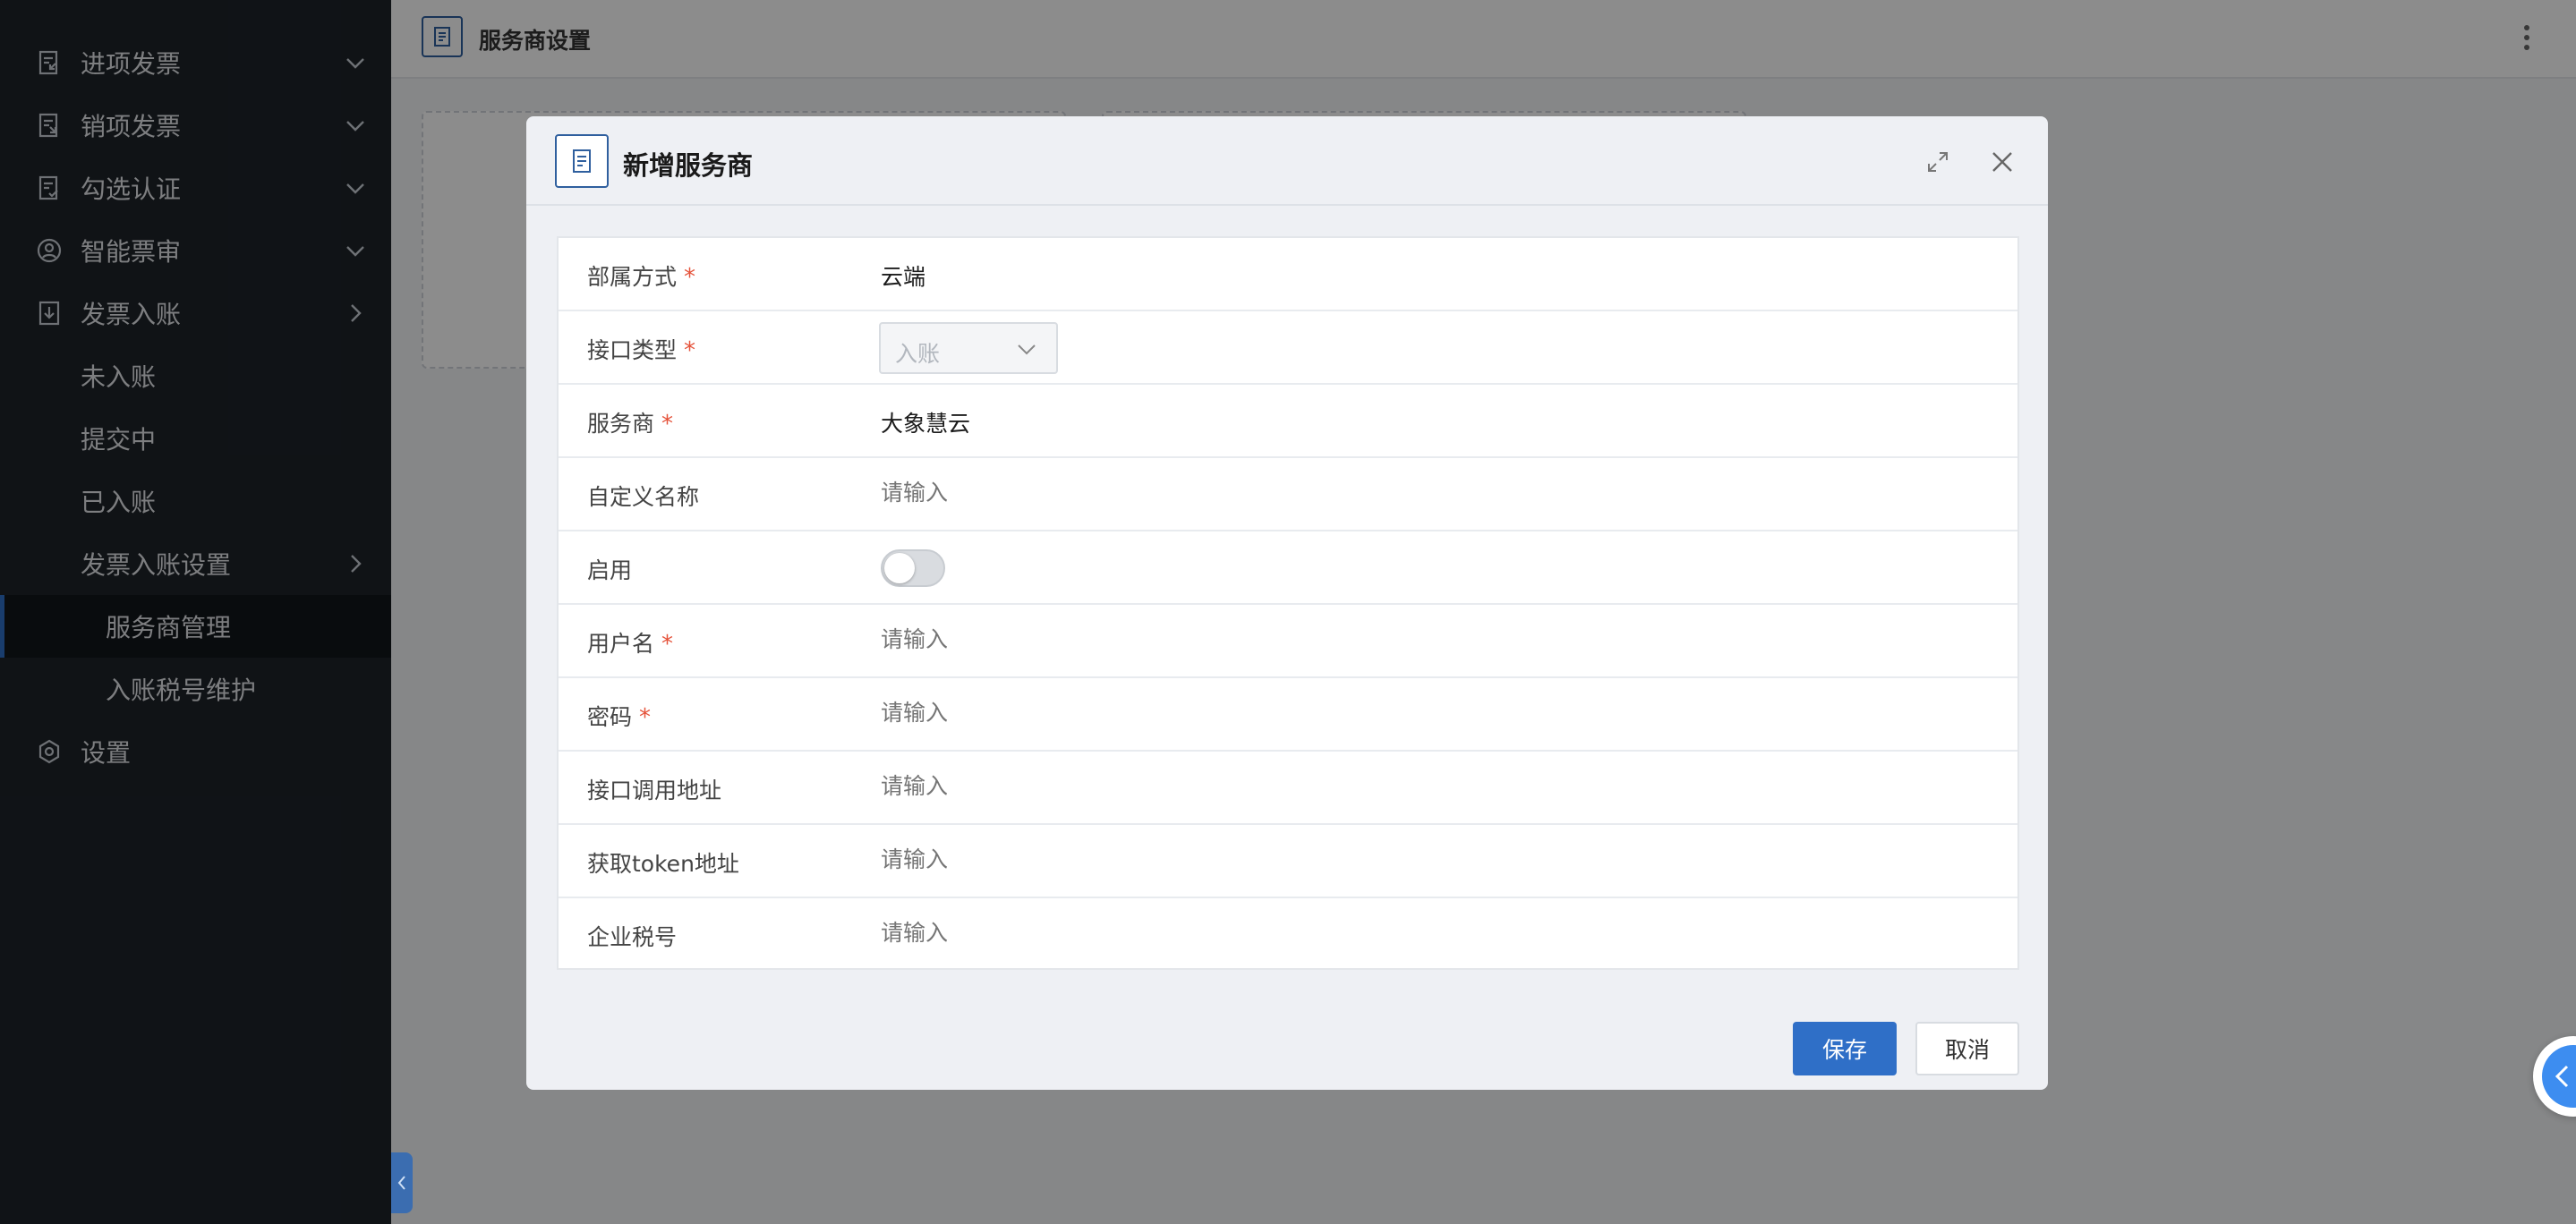  I want to click on form-row-password: 密码 *, so click(1288, 715).